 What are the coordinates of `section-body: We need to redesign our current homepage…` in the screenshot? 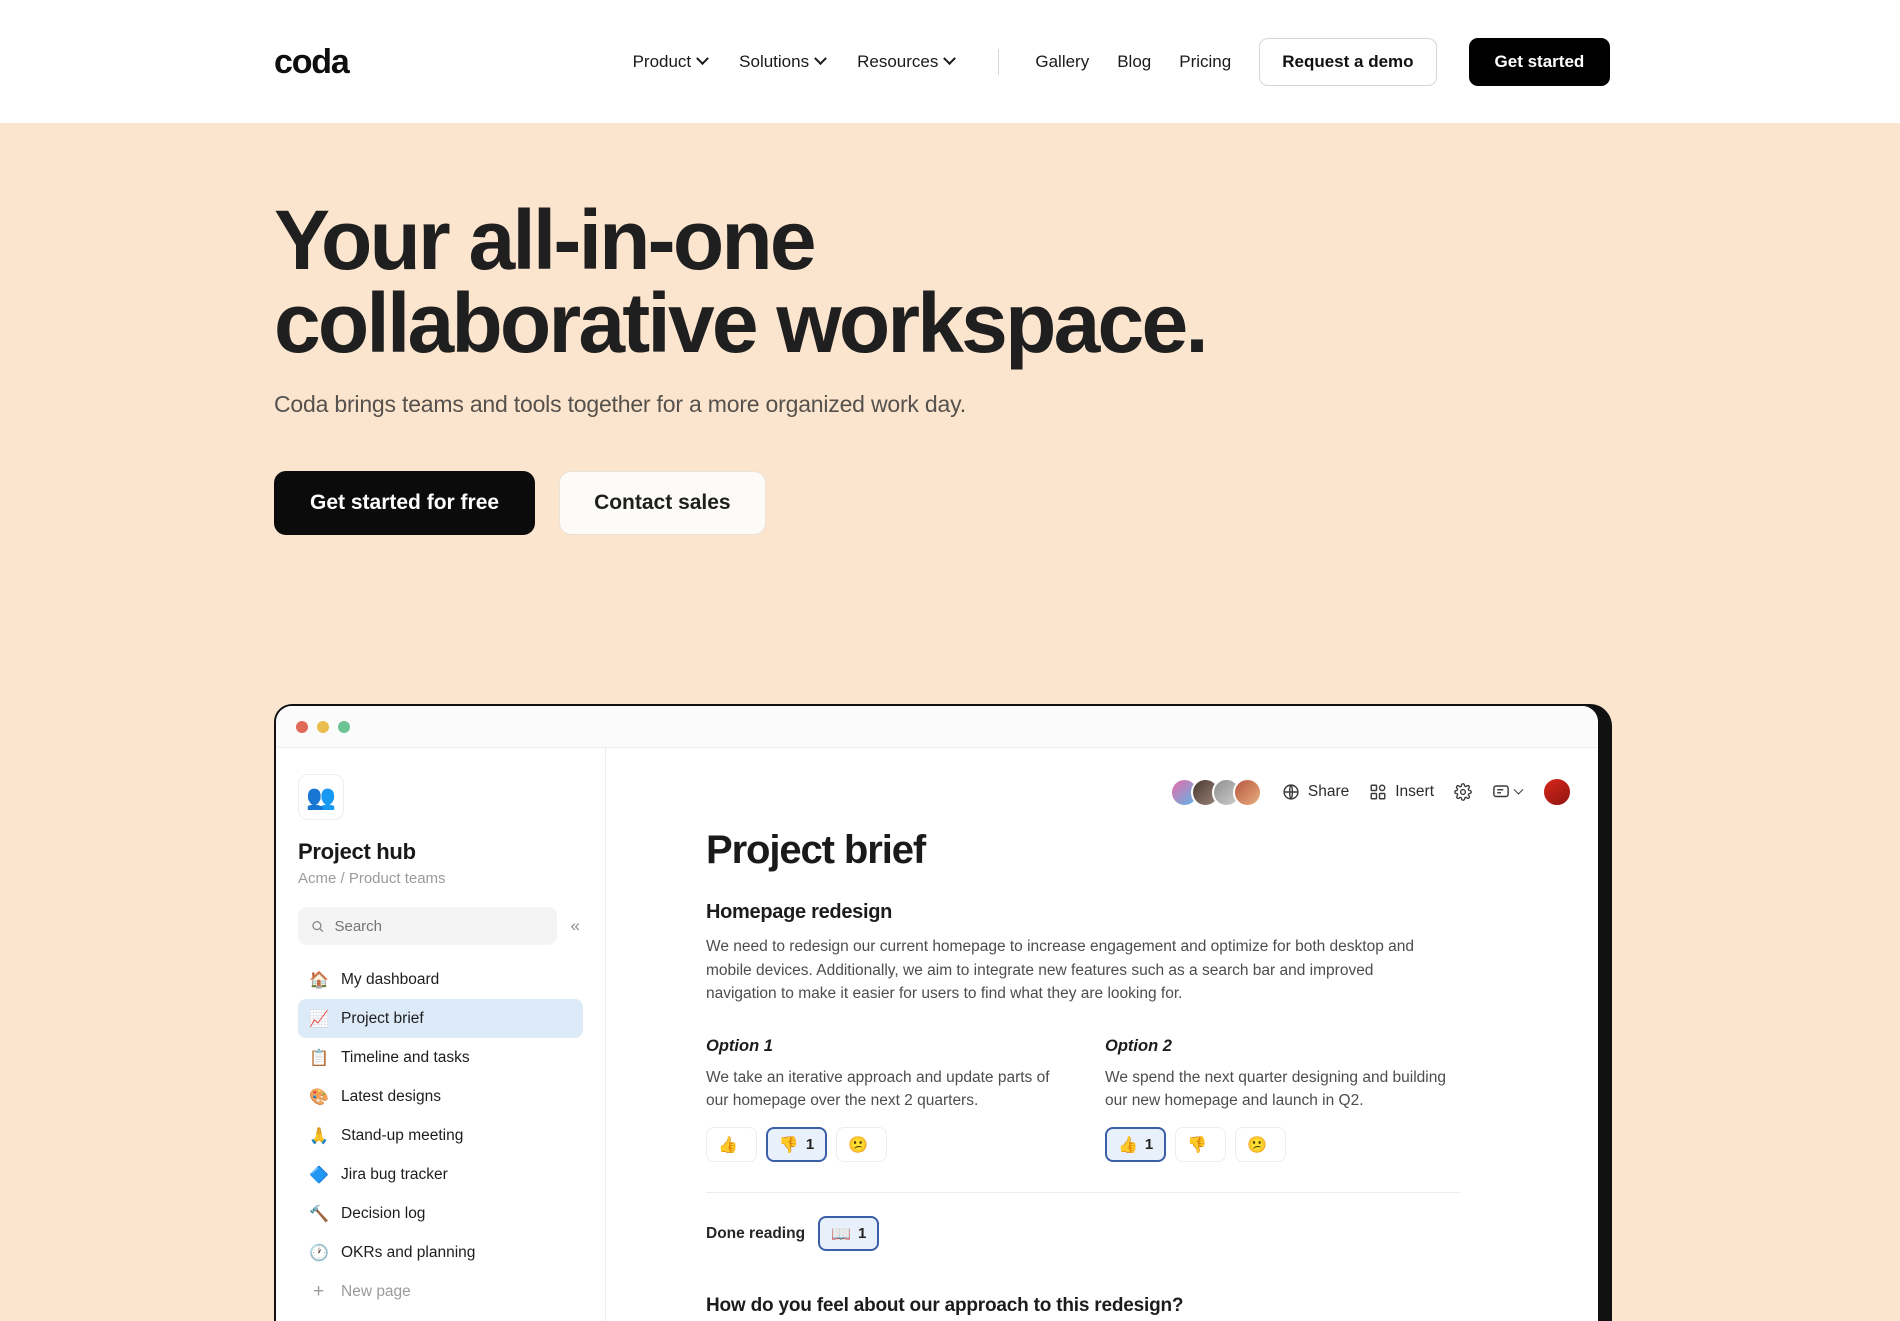 It's located at (1060, 970).